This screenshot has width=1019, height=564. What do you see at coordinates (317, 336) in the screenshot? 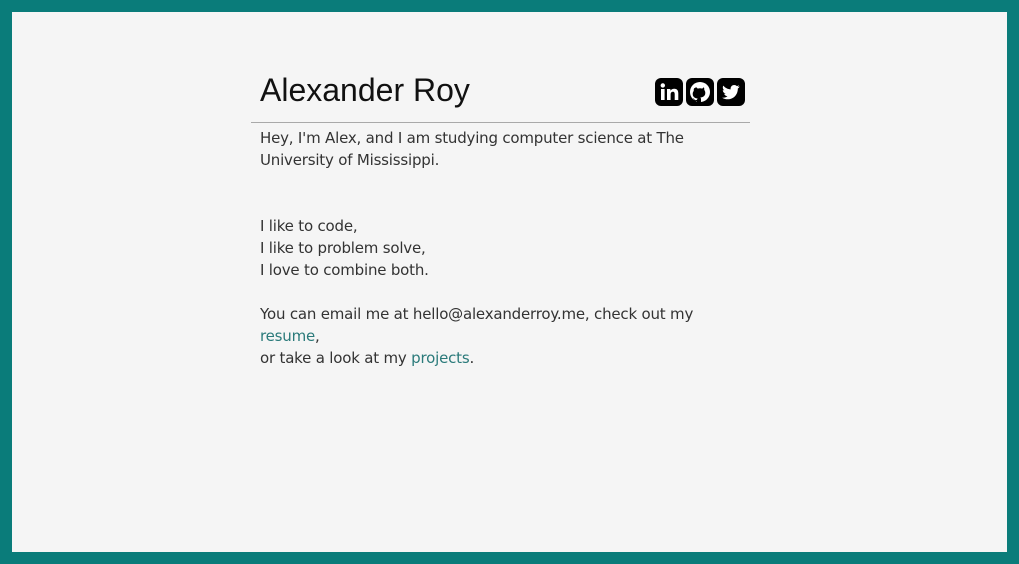
I see `contact-comma: ,` at bounding box center [317, 336].